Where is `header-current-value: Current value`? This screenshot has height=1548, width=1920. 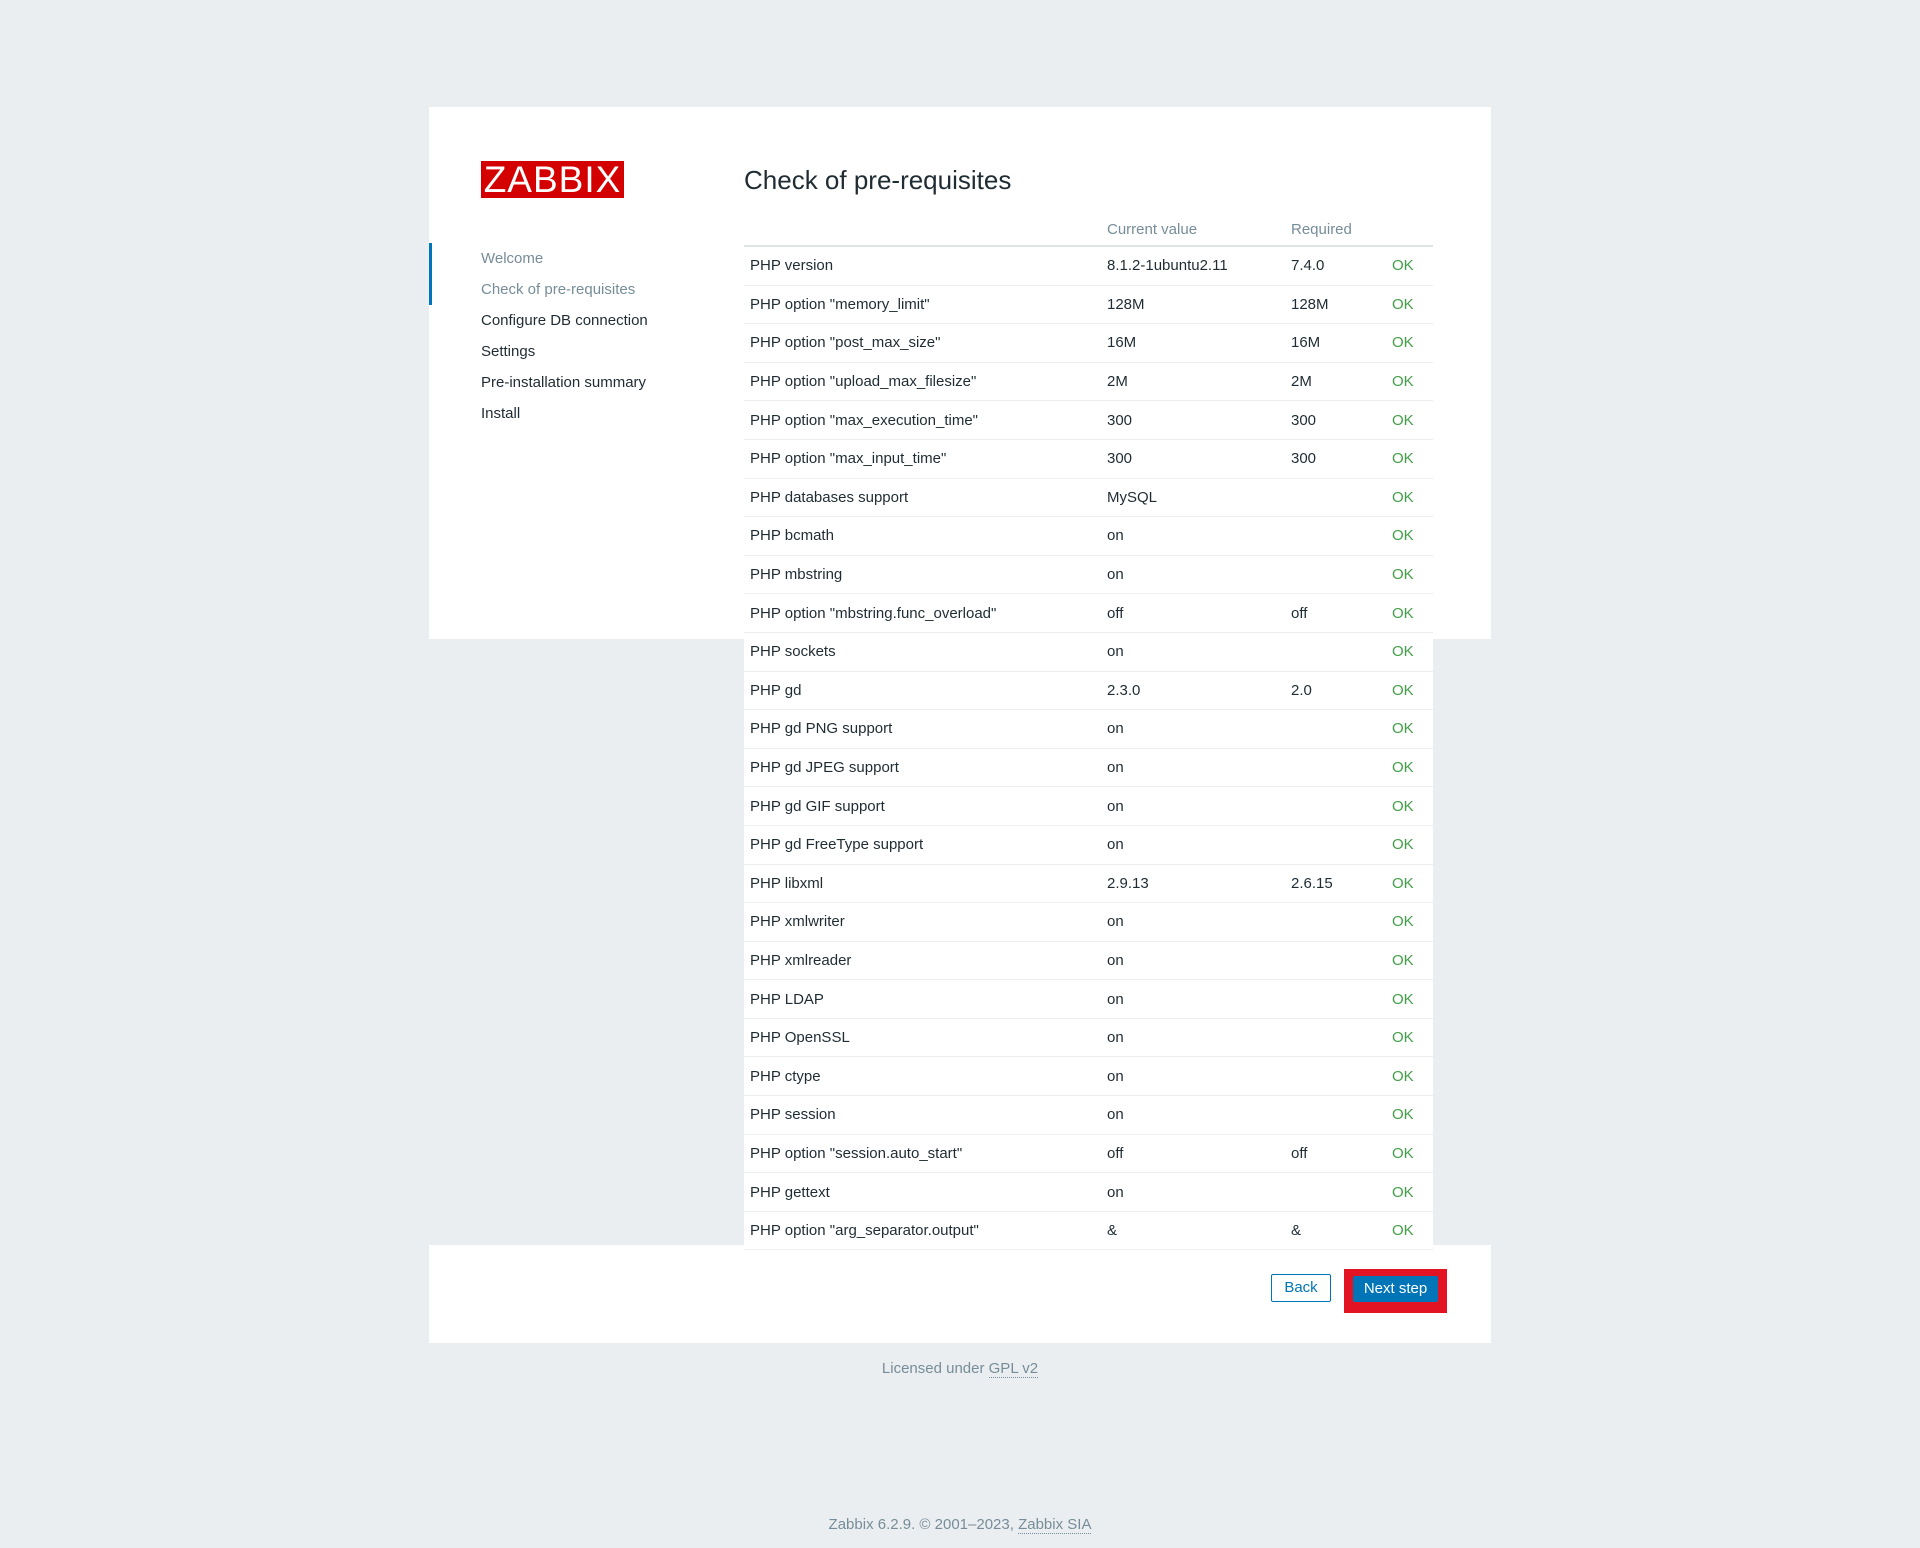 header-current-value: Current value is located at coordinates (1193, 230).